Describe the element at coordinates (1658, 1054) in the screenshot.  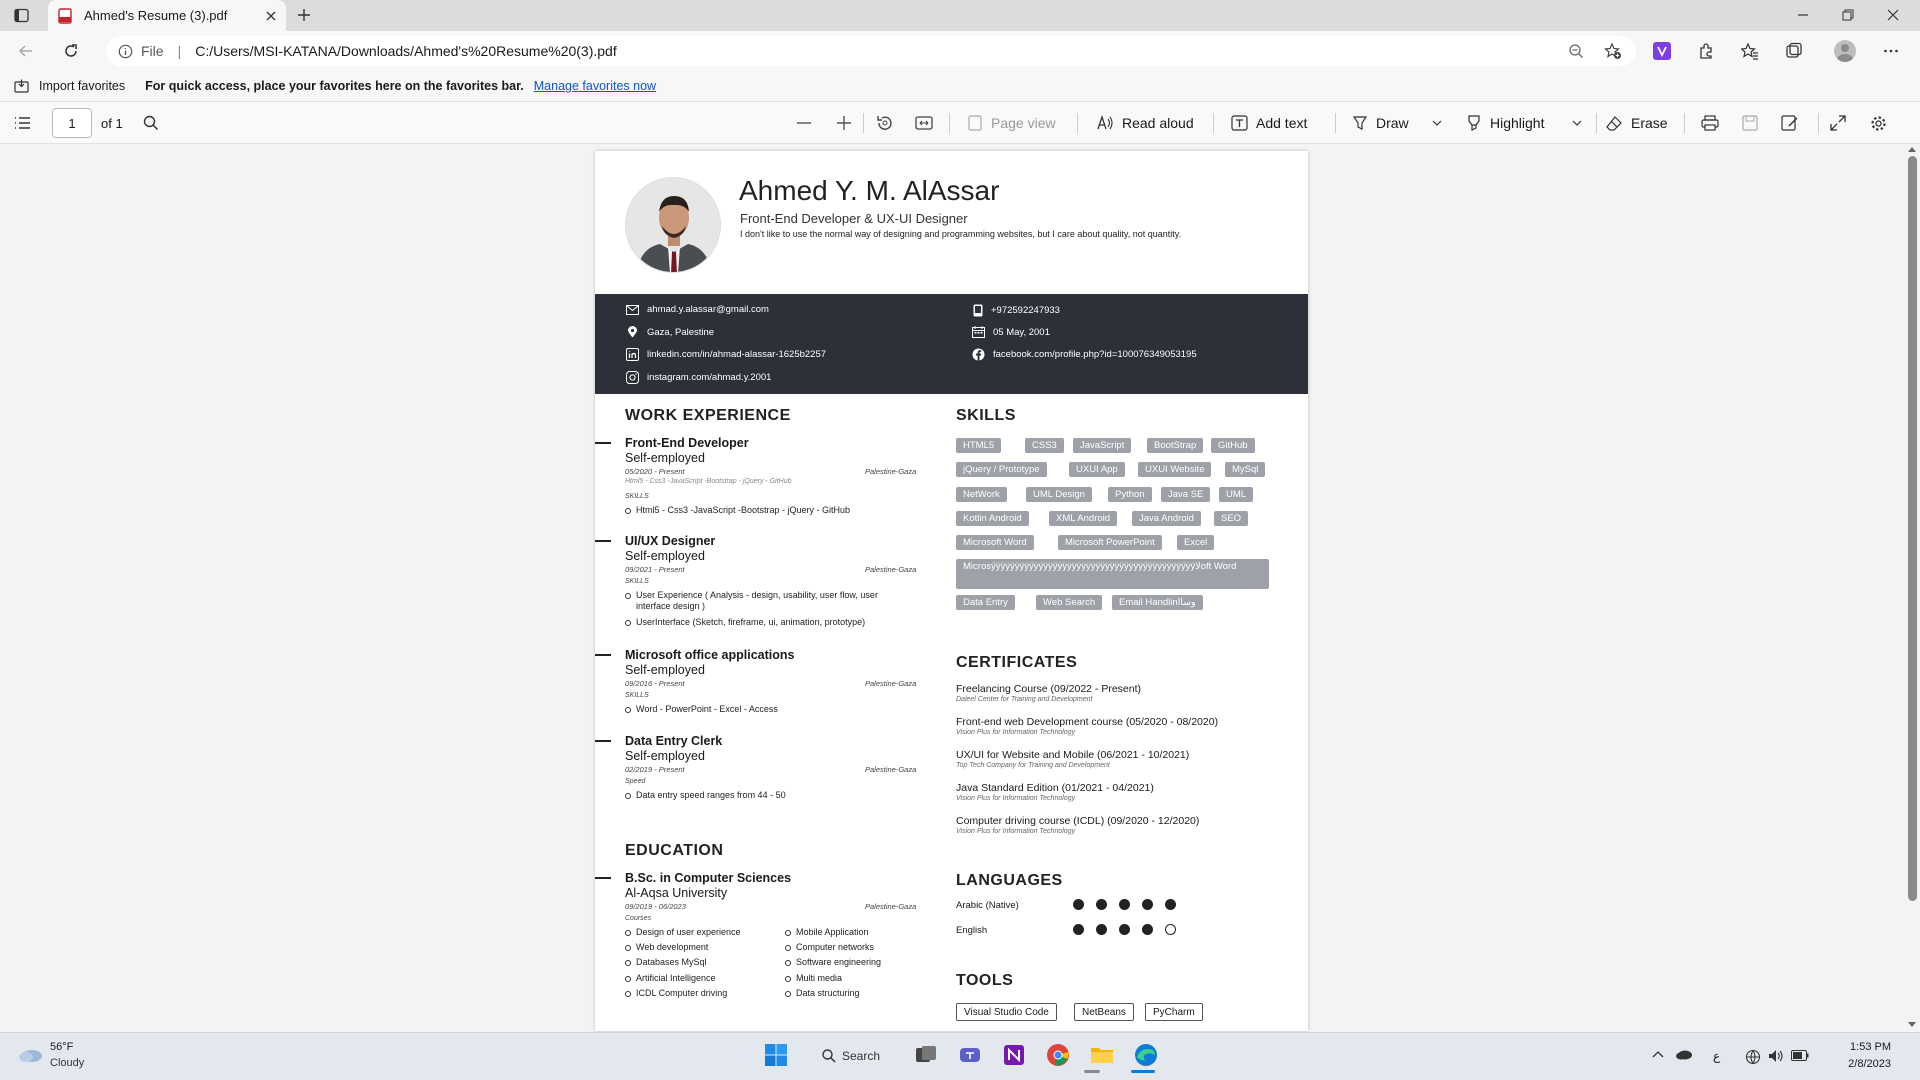
I see `chevron-up-icon` at that location.